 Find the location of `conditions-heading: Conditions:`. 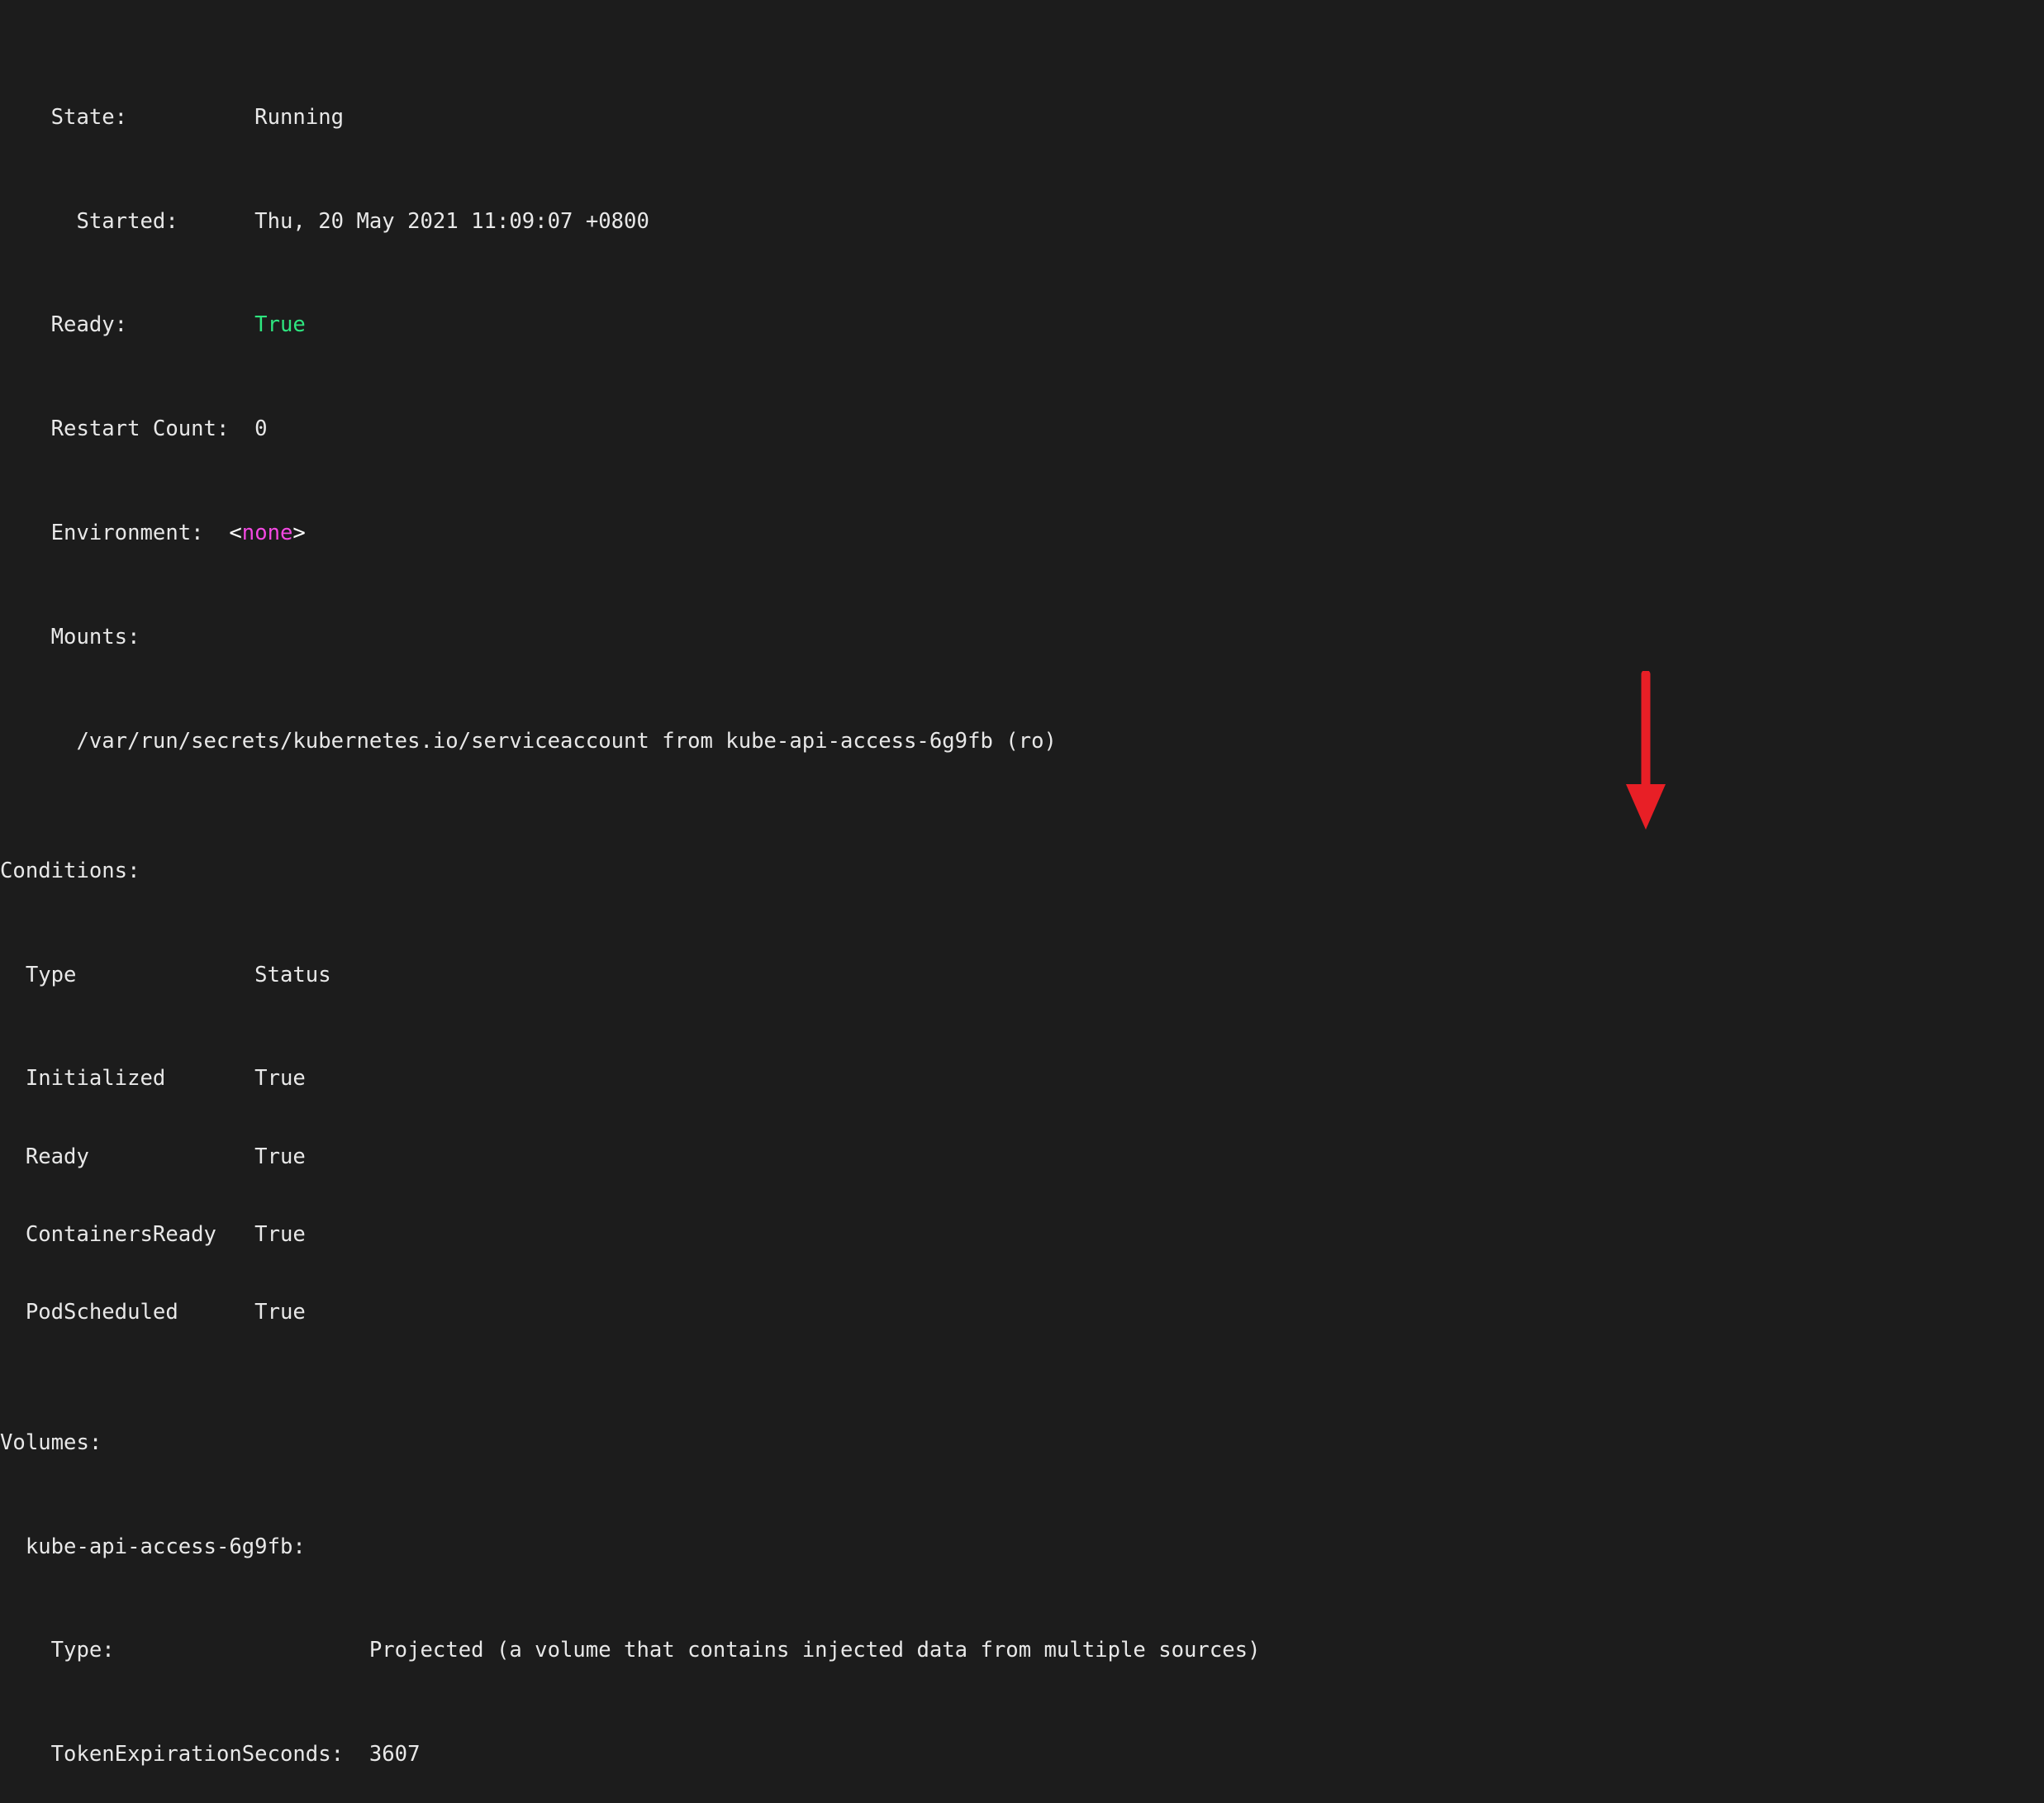

conditions-heading: Conditions: is located at coordinates (70, 870).